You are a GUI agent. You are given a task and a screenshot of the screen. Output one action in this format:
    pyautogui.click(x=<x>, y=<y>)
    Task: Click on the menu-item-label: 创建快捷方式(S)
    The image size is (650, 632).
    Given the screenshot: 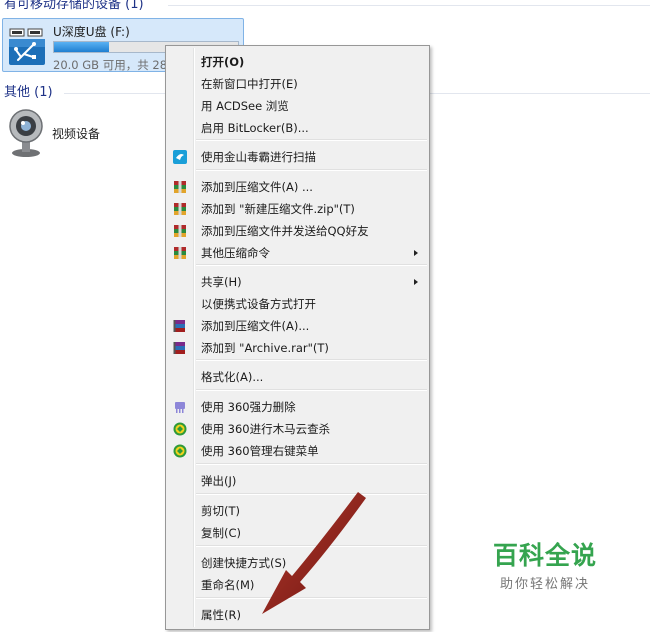 What is the action you would take?
    pyautogui.click(x=244, y=563)
    